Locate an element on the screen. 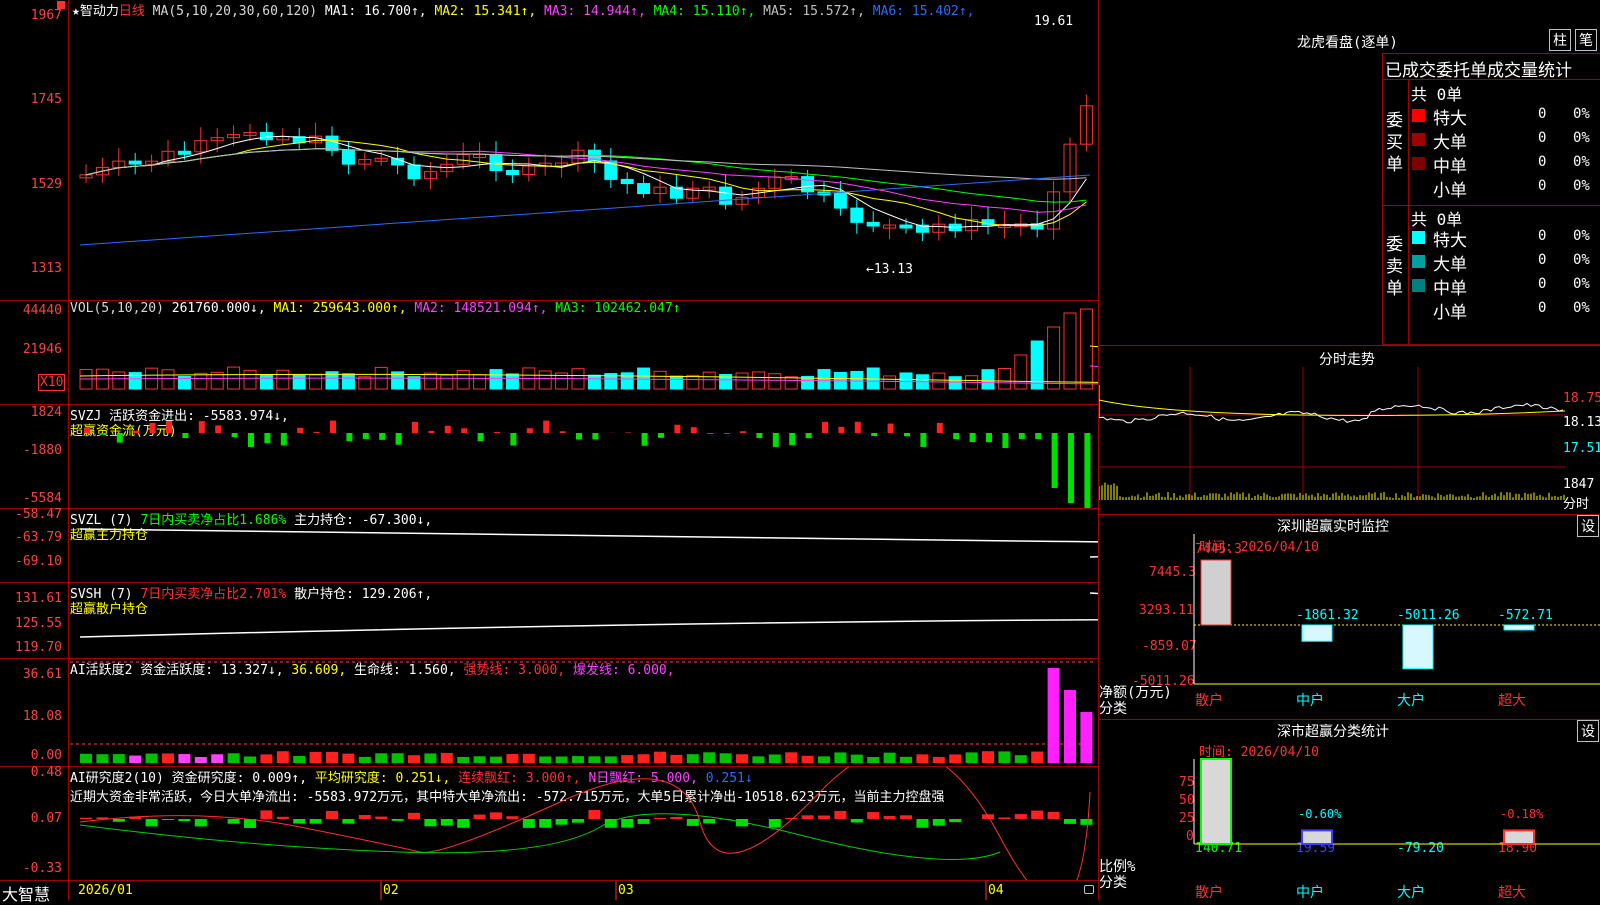  sell-row-name-2: 中单 is located at coordinates (1450, 286).